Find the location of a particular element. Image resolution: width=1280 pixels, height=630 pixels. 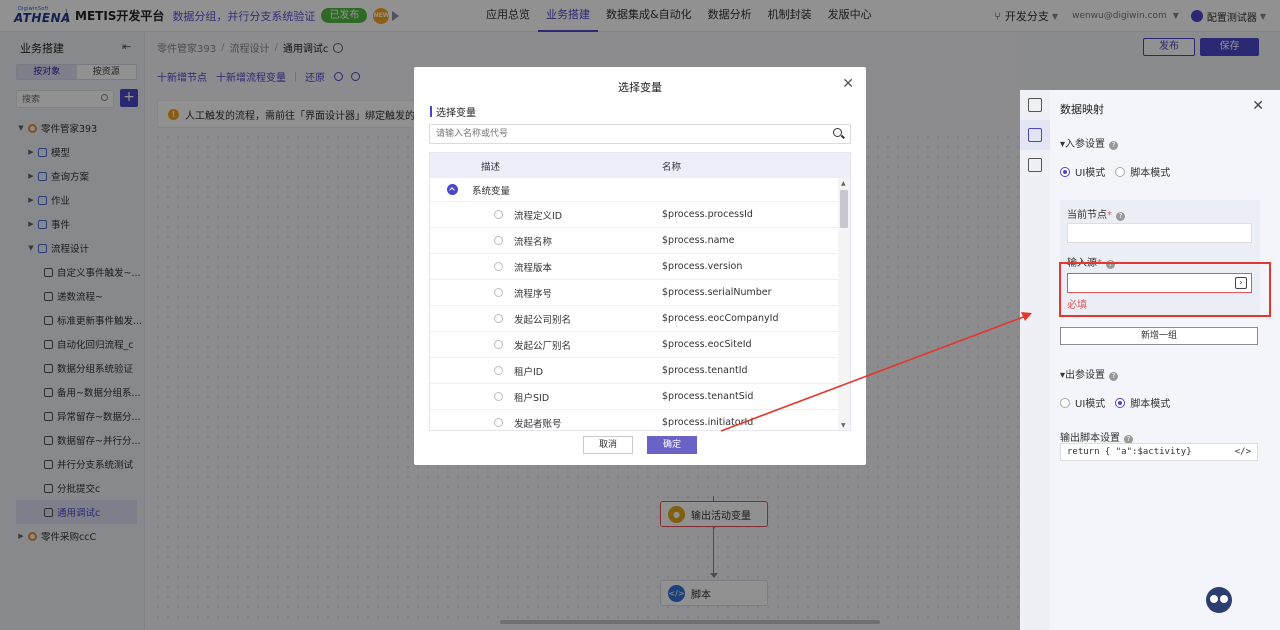

row-name: $process.name is located at coordinates (698, 240).